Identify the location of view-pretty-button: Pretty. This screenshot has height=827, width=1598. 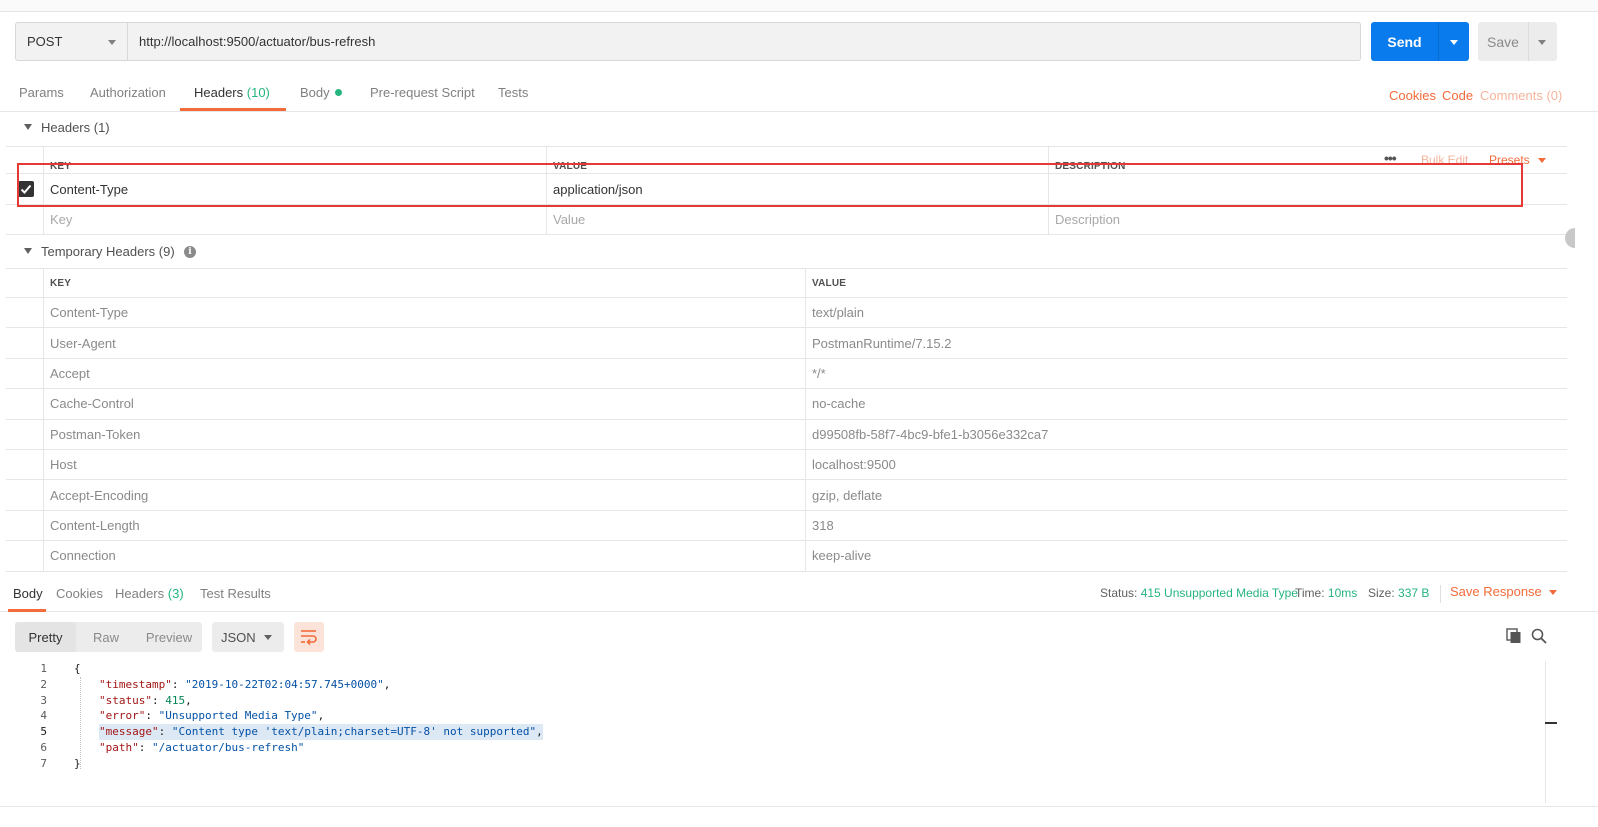
(45, 637).